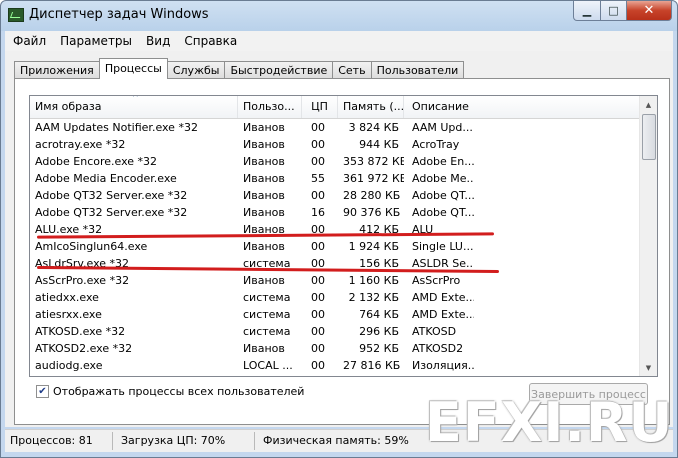  Describe the element at coordinates (196, 70) in the screenshot. I see `tab-services: Службы` at that location.